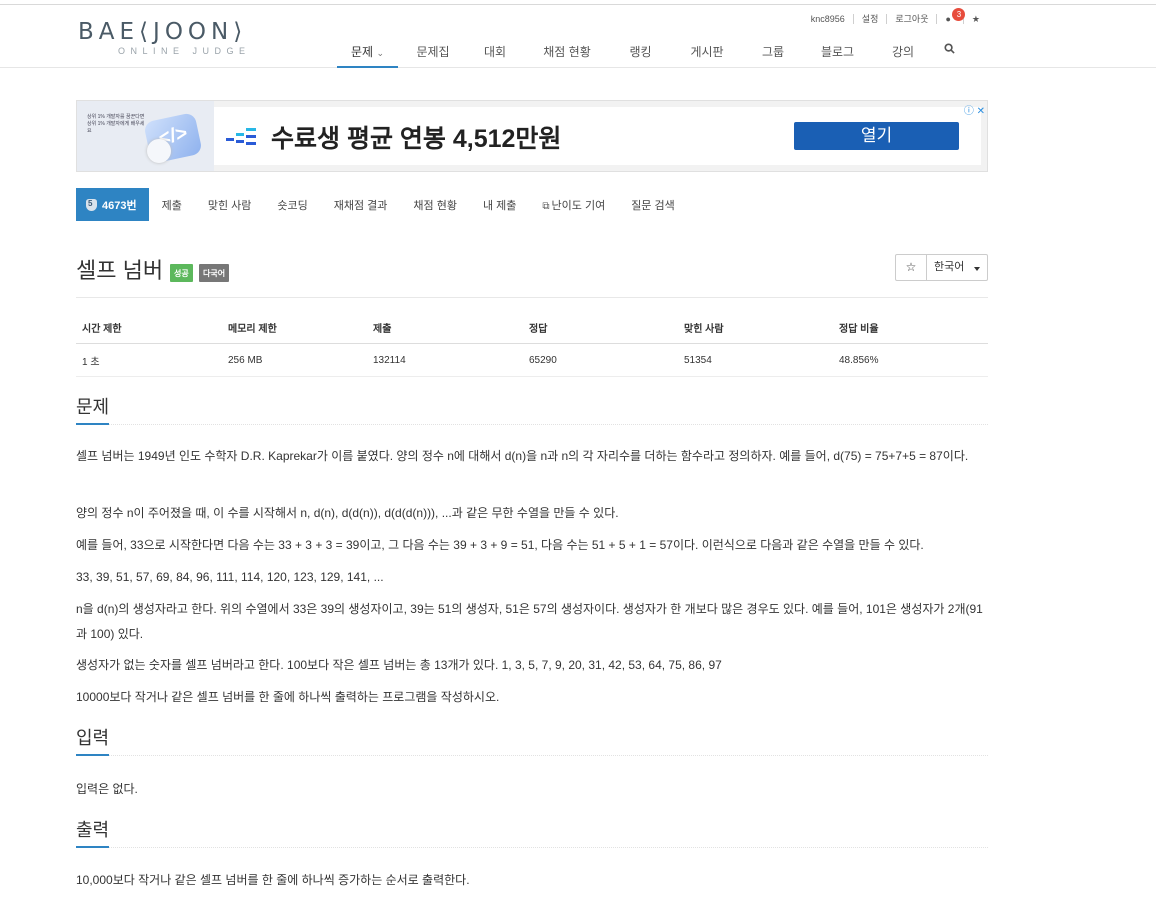 This screenshot has height=911, width=1156. I want to click on success-label: 성공, so click(181, 273).